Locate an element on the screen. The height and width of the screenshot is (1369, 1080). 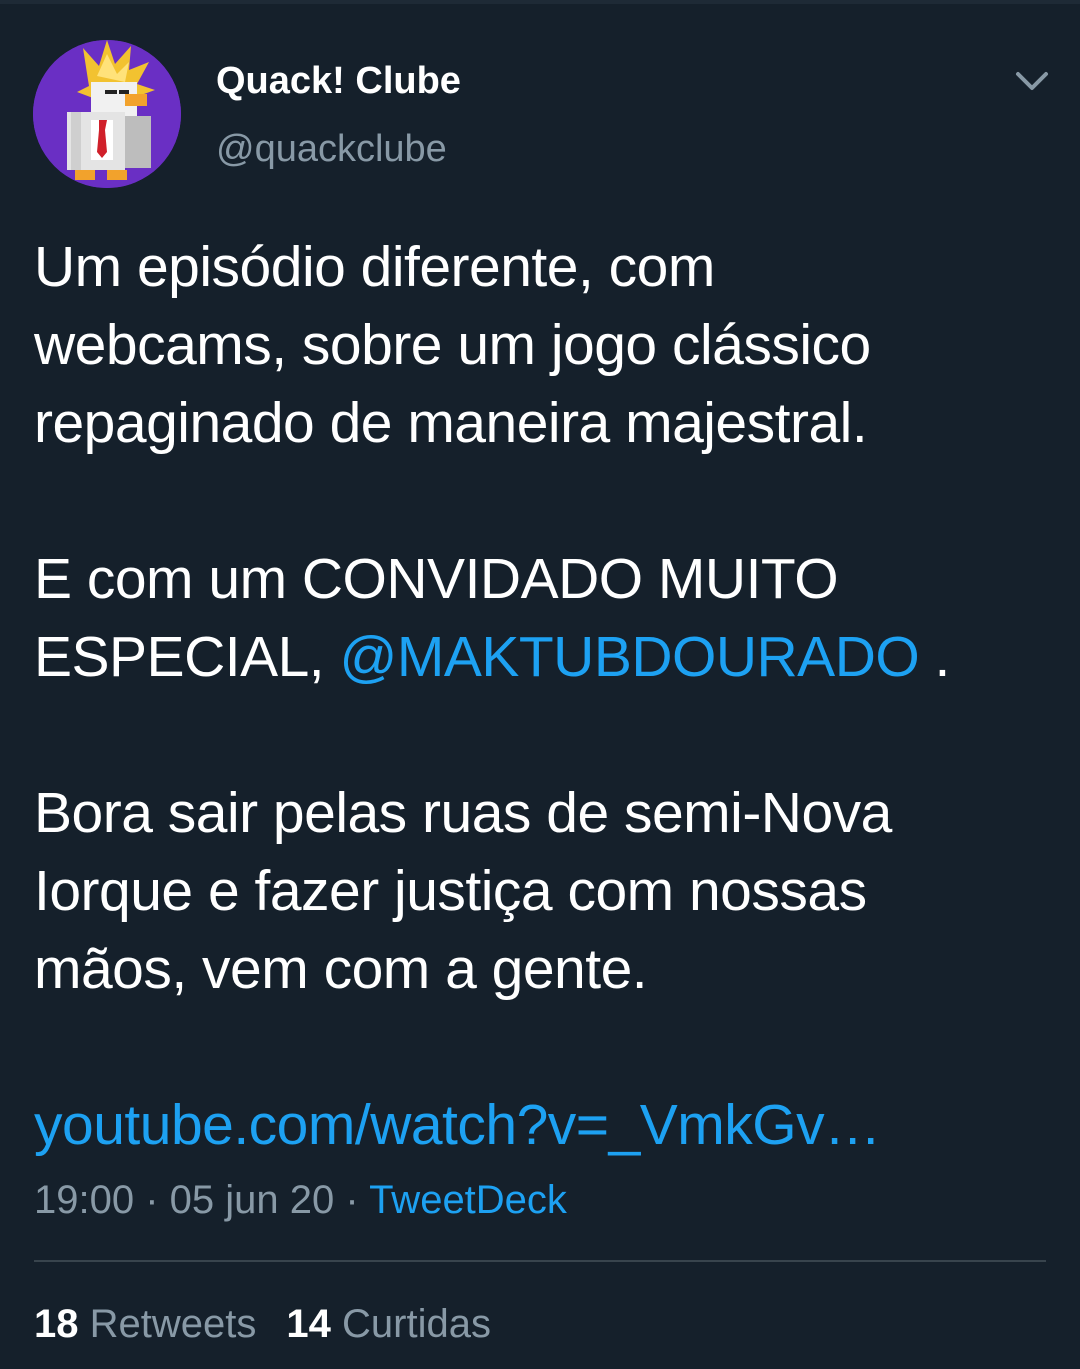
tweet-text-line: ESPECIAL, @MAKTUBDOURADO . is located at coordinates (539, 657).